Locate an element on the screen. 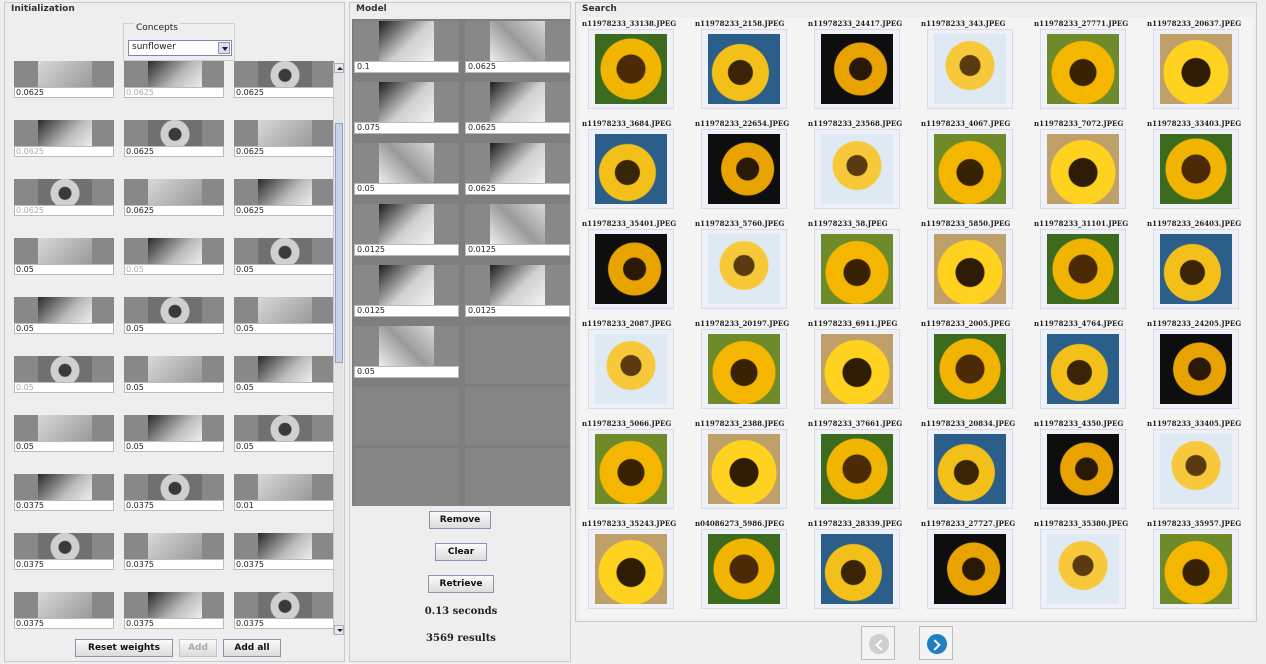 The height and width of the screenshot is (664, 1266). previous-page-button is located at coordinates (878, 643).